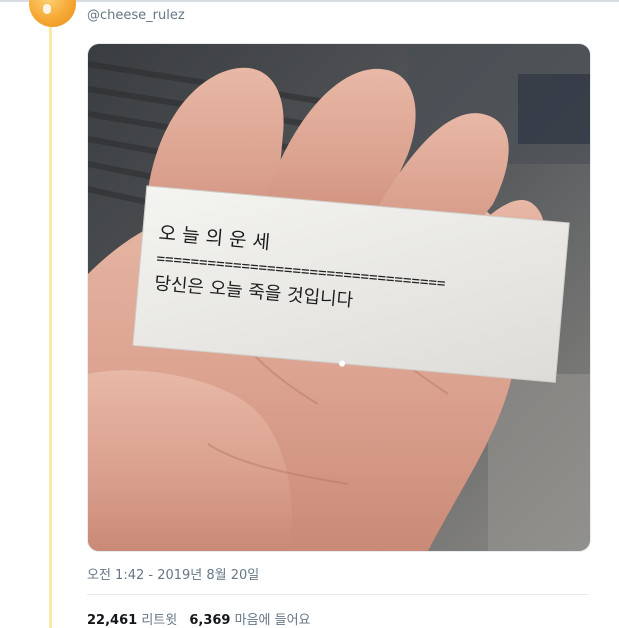 The height and width of the screenshot is (628, 619). I want to click on tweet-stats: 22,461 리트윗 6,369 마음에 들어요, so click(199, 618).